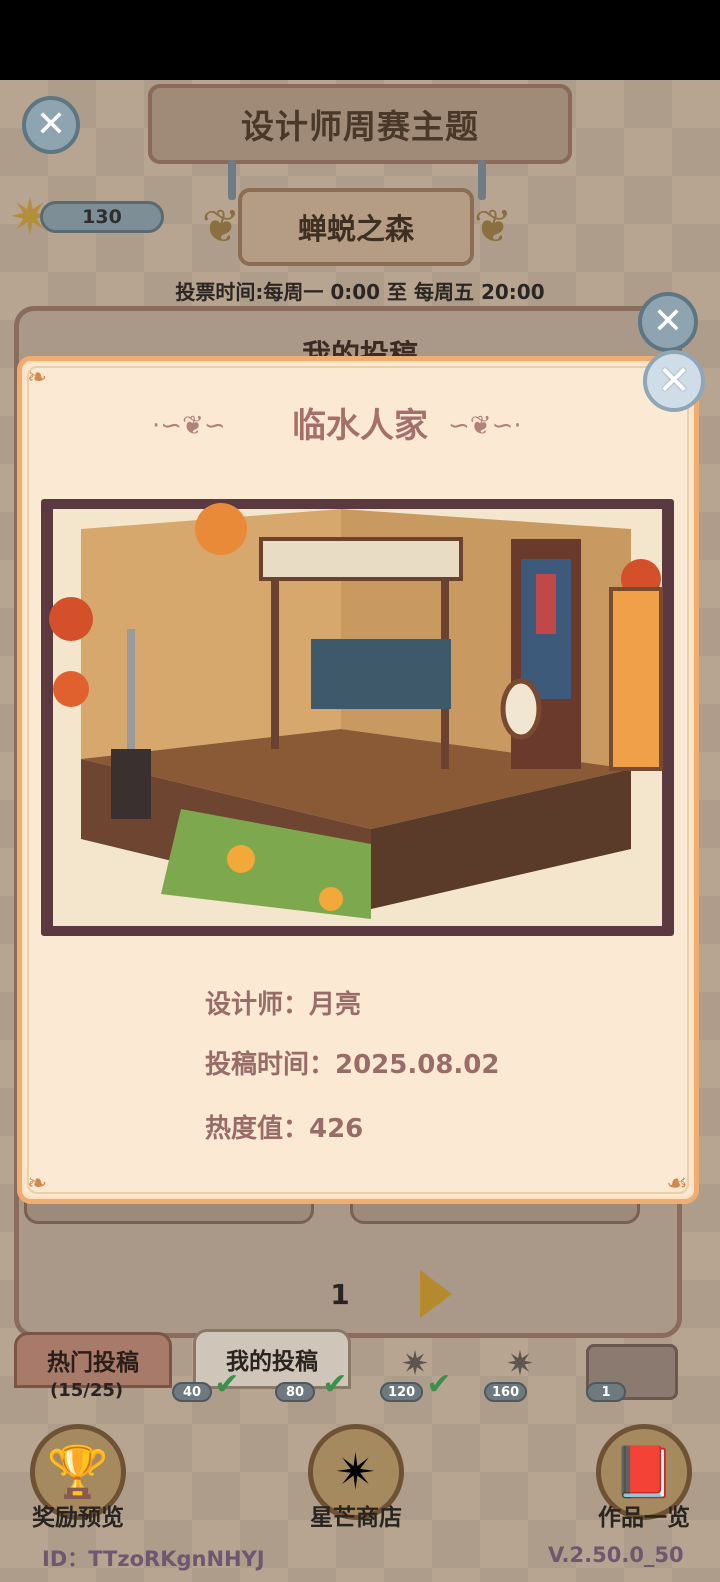  Describe the element at coordinates (340, 1294) in the screenshot. I see `page-number: 1` at that location.